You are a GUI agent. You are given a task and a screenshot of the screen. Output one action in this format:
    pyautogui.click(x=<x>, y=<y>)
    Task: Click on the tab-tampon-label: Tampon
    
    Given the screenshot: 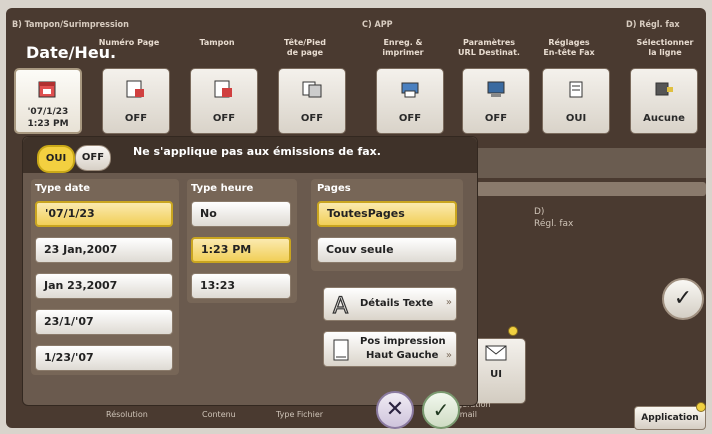 What is the action you would take?
    pyautogui.click(x=217, y=42)
    